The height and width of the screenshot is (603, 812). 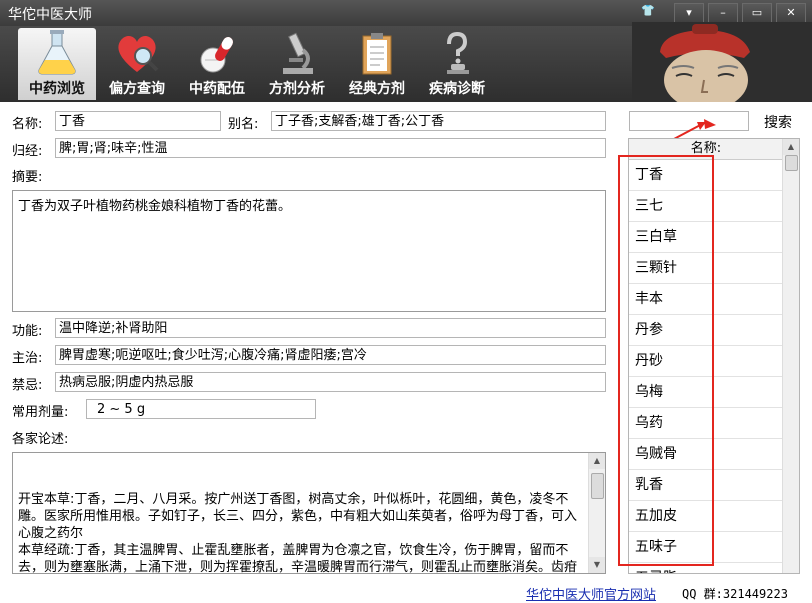 I want to click on maximize-button: ▭, so click(x=757, y=13).